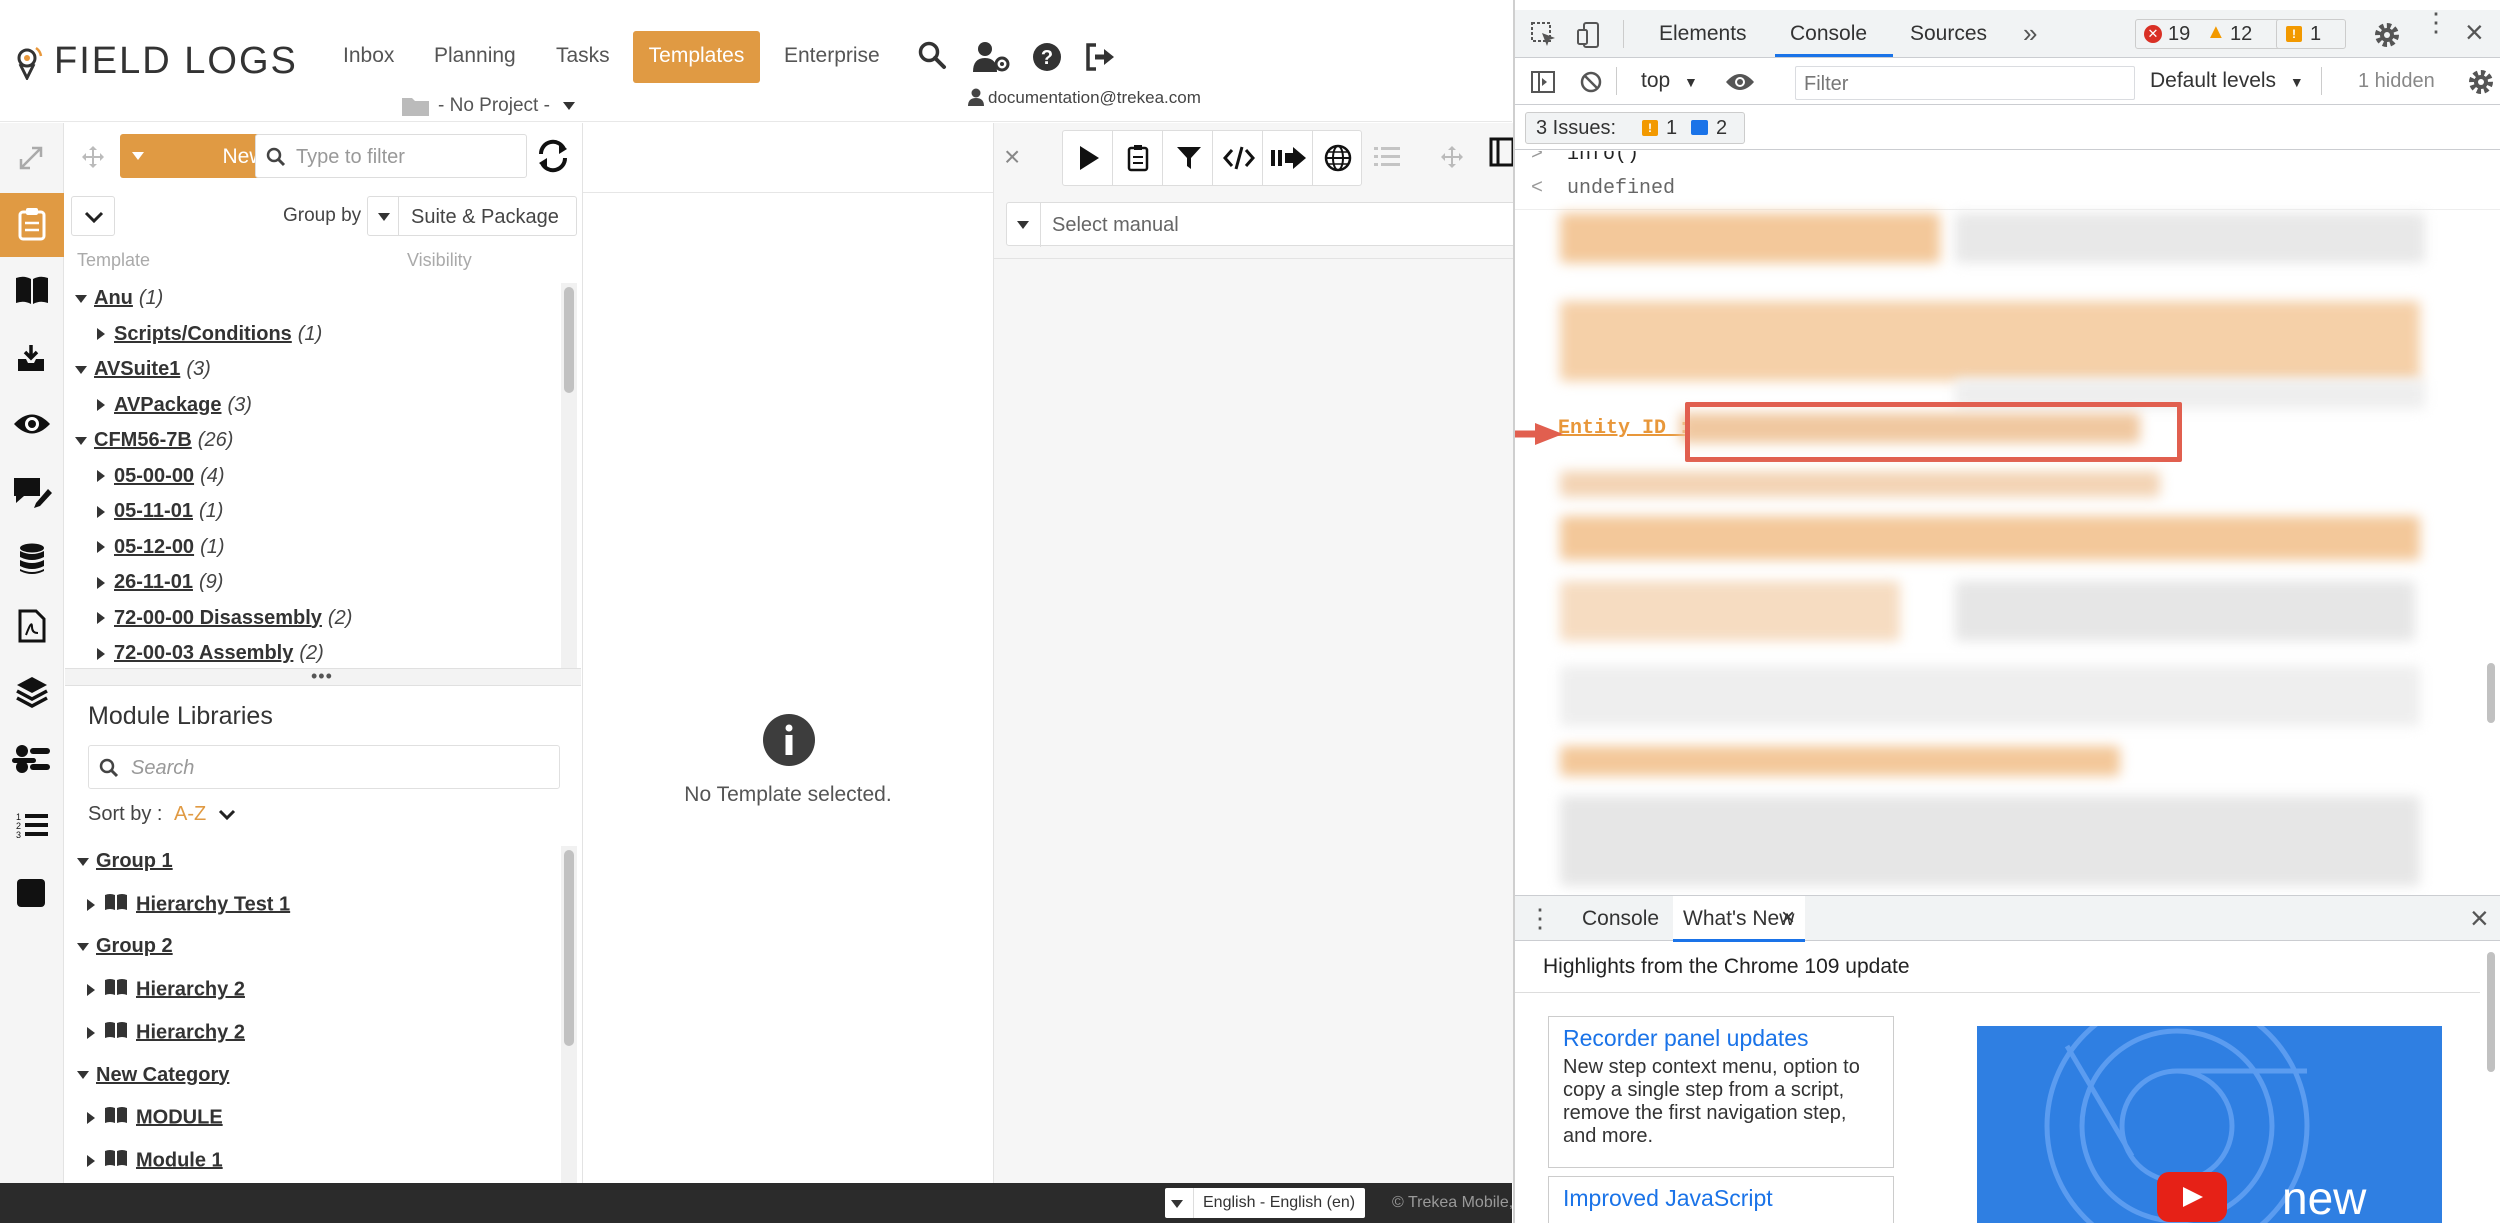 Image resolution: width=2500 pixels, height=1223 pixels. I want to click on tree-item-label: 05-11-01, so click(153, 511).